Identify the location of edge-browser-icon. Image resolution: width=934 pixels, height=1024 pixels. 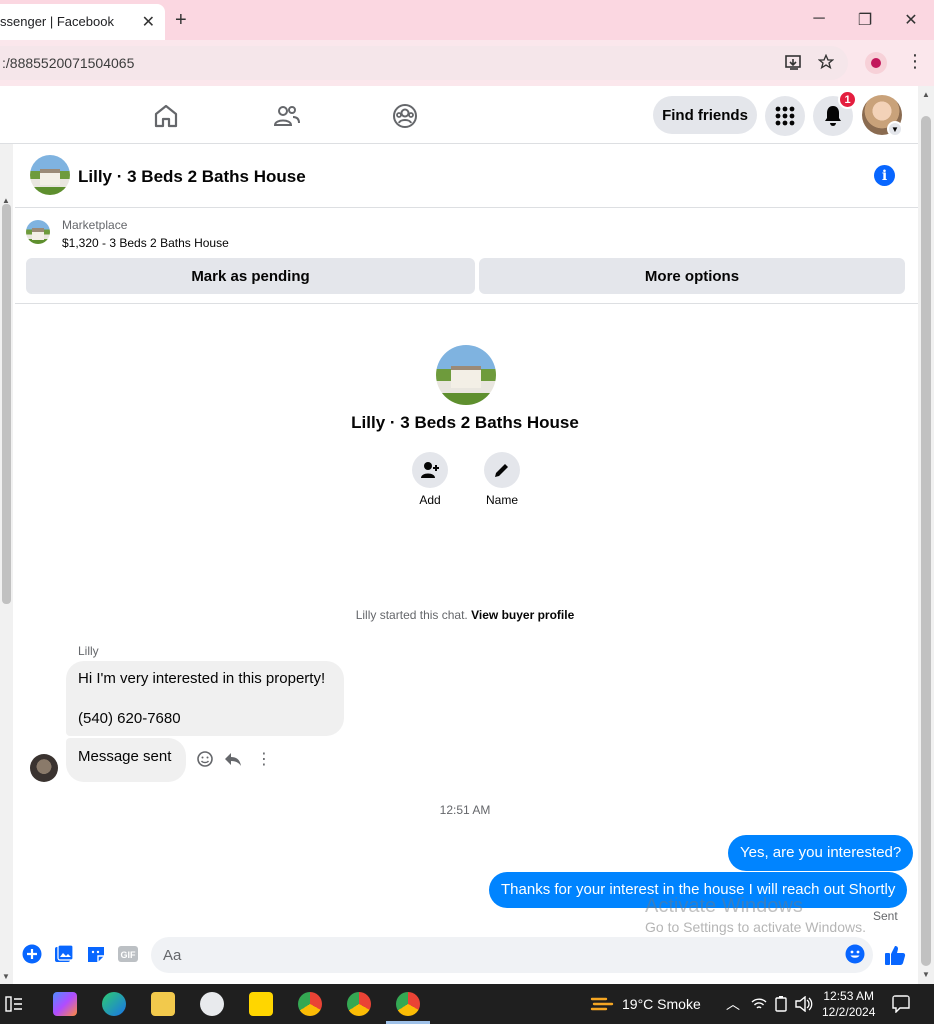
(114, 1004).